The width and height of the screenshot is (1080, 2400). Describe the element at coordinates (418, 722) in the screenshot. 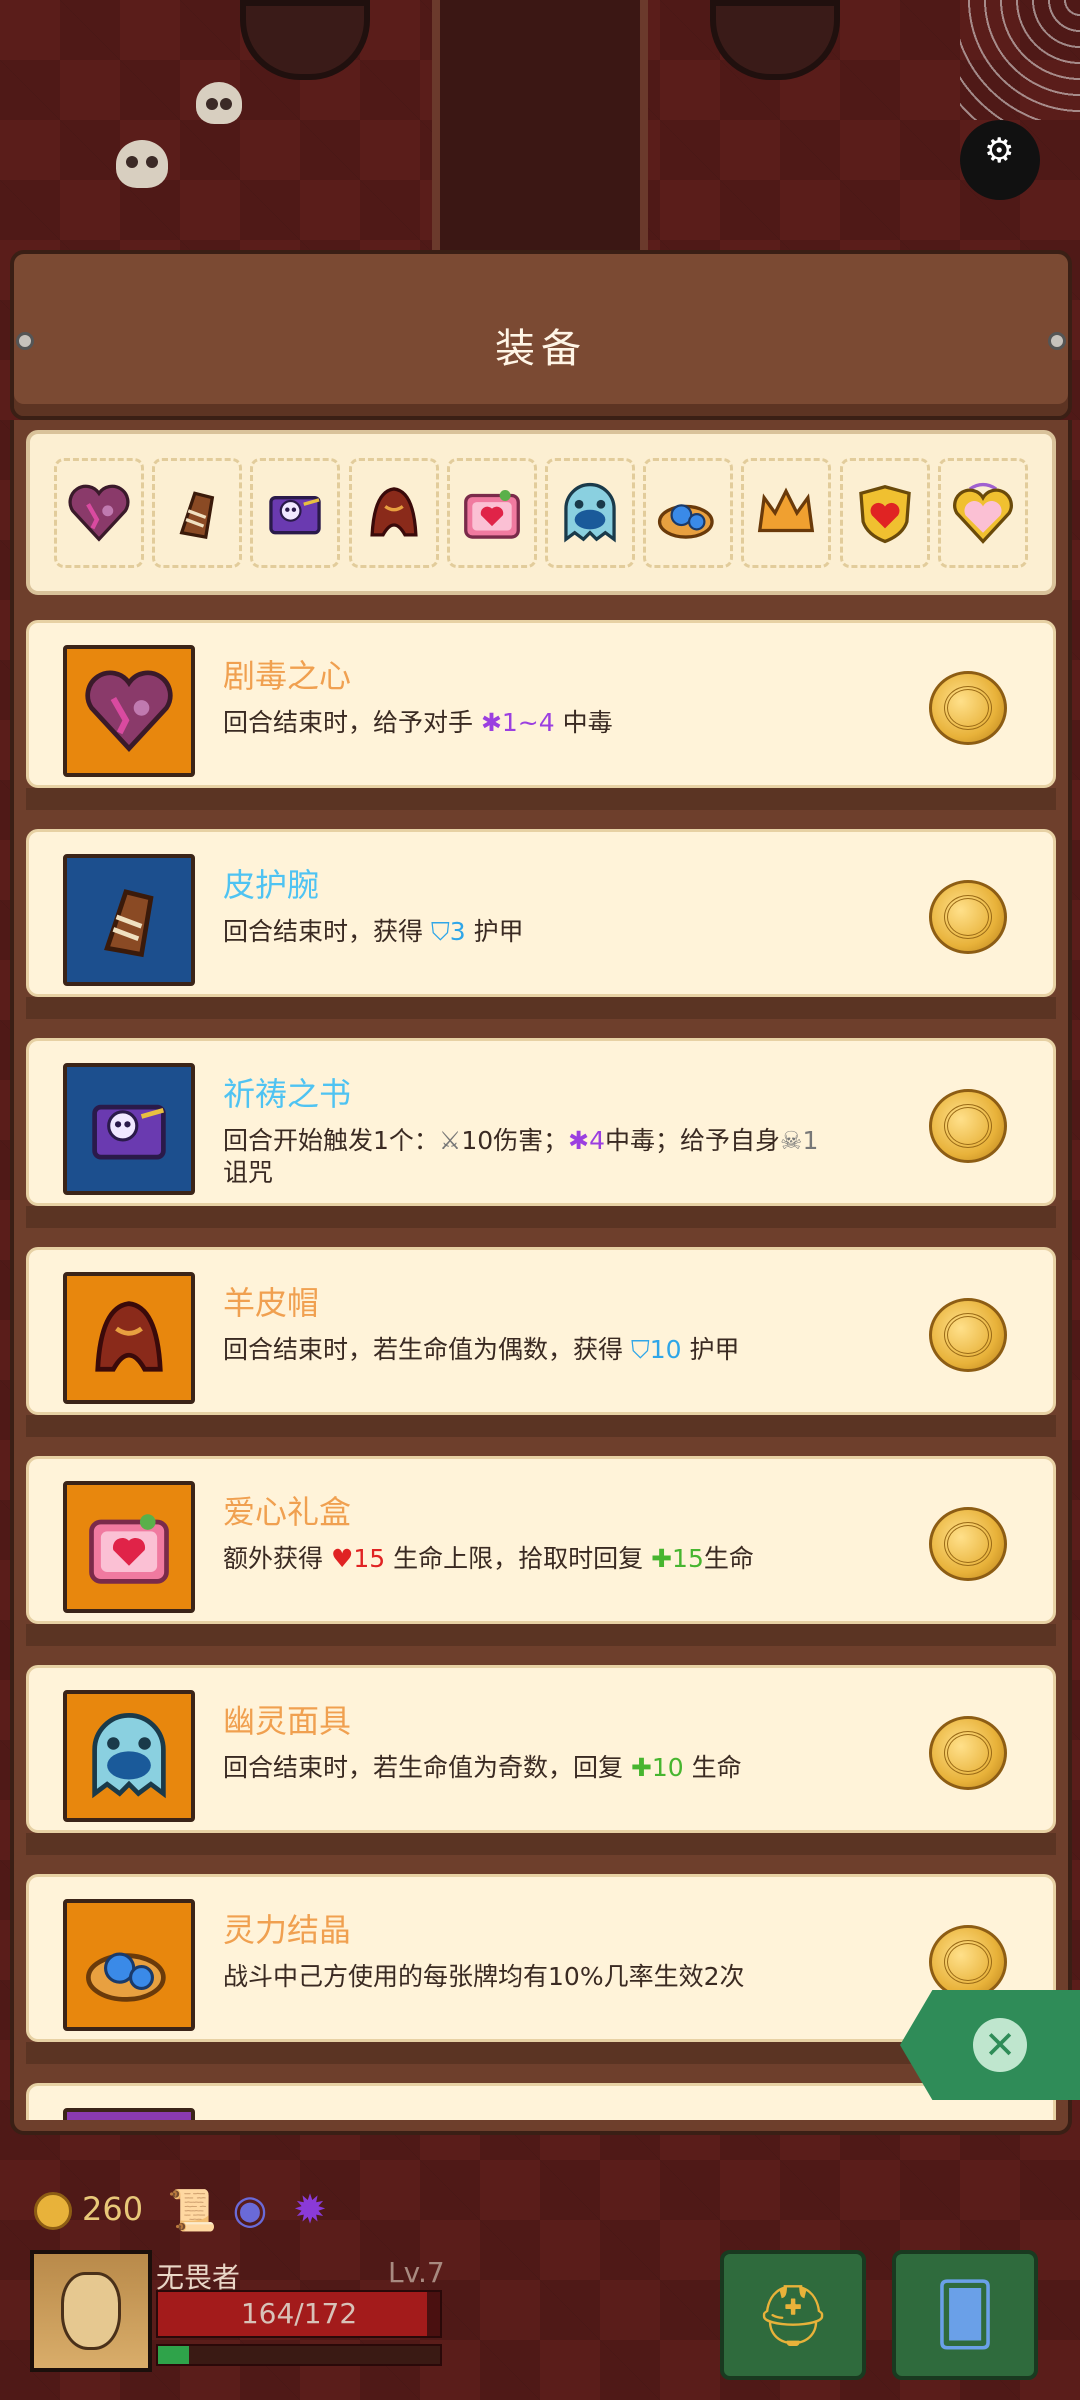

I see `item-description: 回合结束时，给予对手 ✱1~4 中毒` at that location.